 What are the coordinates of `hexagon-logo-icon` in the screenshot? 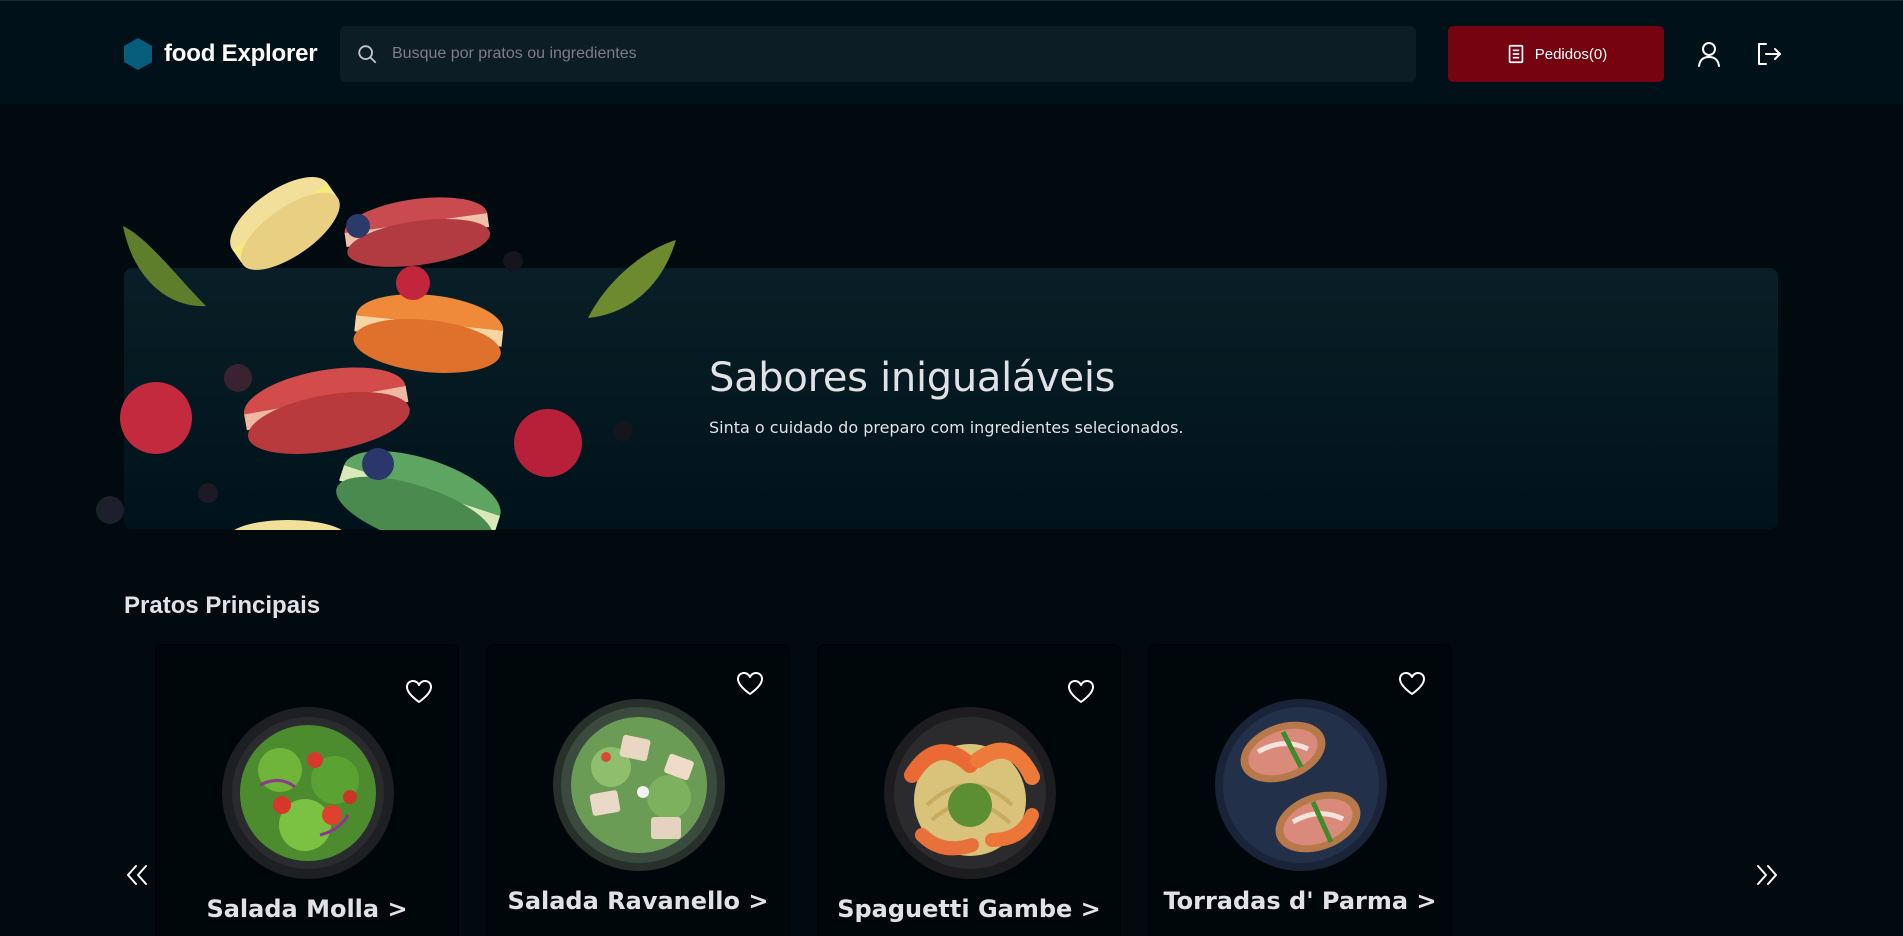 It's located at (138, 54).